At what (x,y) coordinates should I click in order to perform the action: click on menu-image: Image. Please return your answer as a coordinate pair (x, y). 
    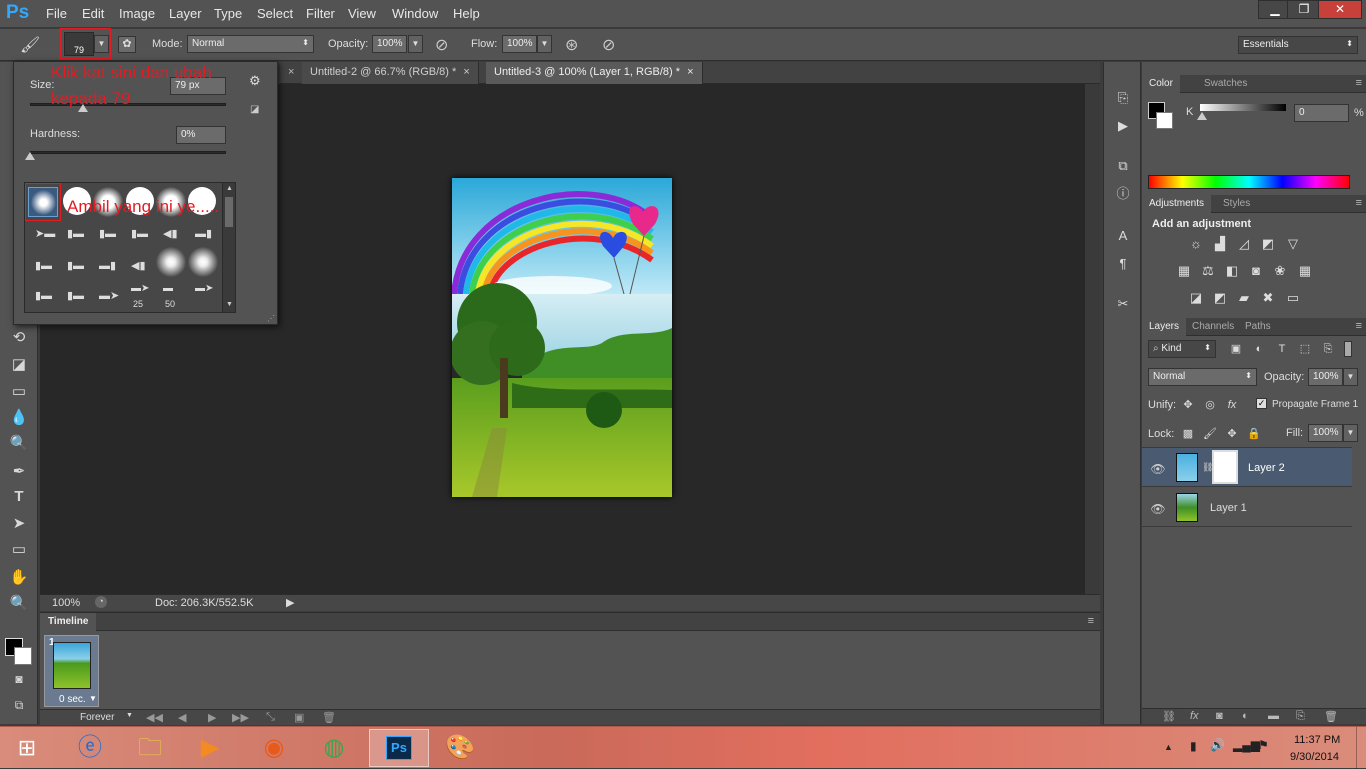
    Looking at the image, I should click on (137, 13).